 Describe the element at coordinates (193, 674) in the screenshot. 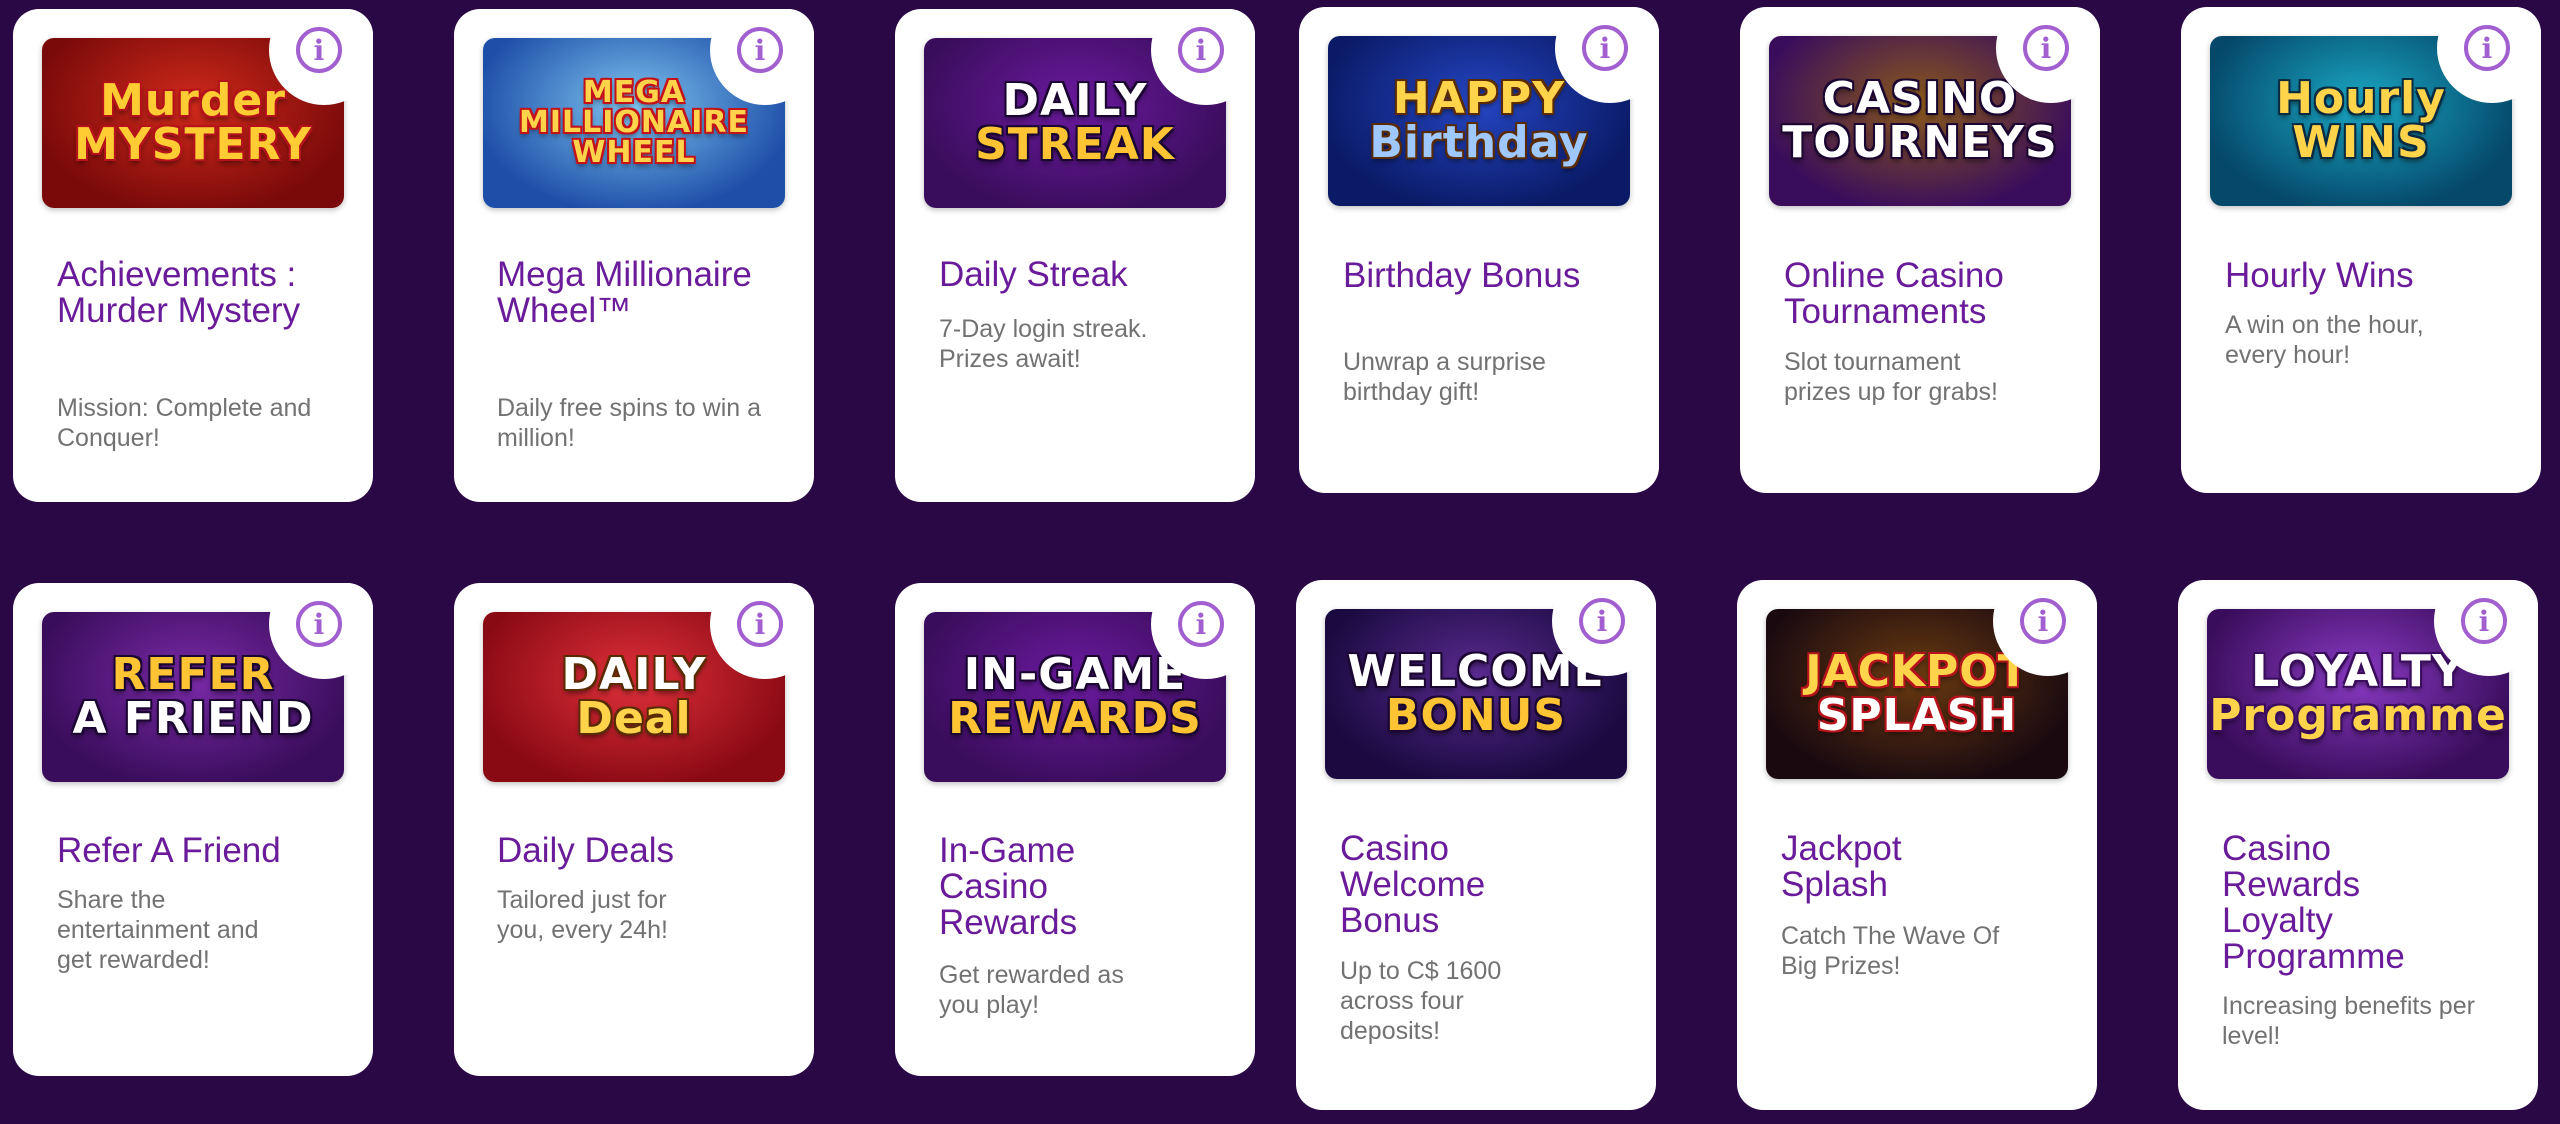

I see `banner-text-line: REFER` at that location.